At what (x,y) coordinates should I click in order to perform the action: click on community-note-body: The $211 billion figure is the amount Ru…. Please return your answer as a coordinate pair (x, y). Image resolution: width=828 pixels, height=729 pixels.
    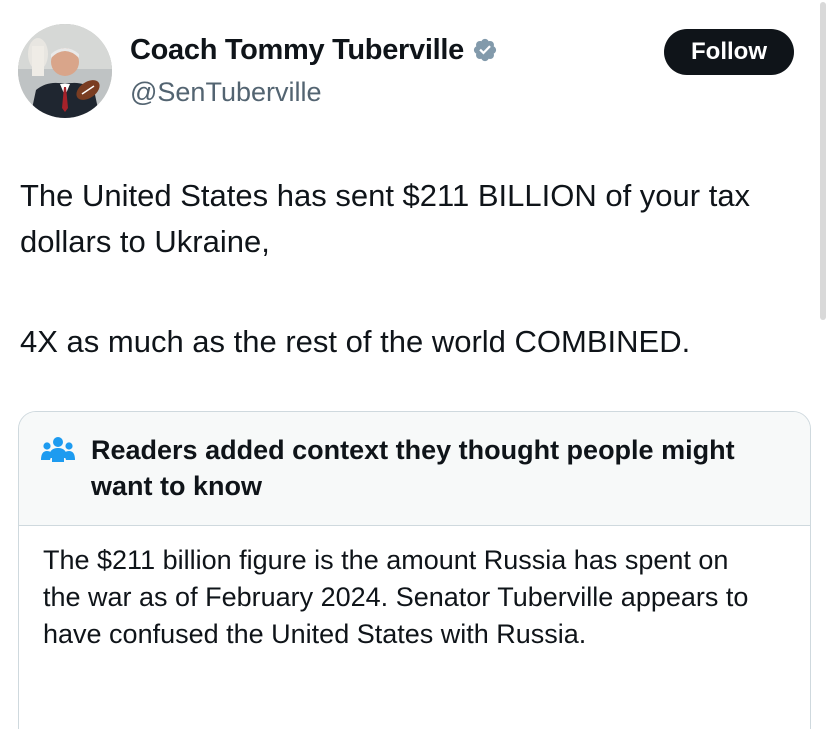
    Looking at the image, I should click on (396, 597).